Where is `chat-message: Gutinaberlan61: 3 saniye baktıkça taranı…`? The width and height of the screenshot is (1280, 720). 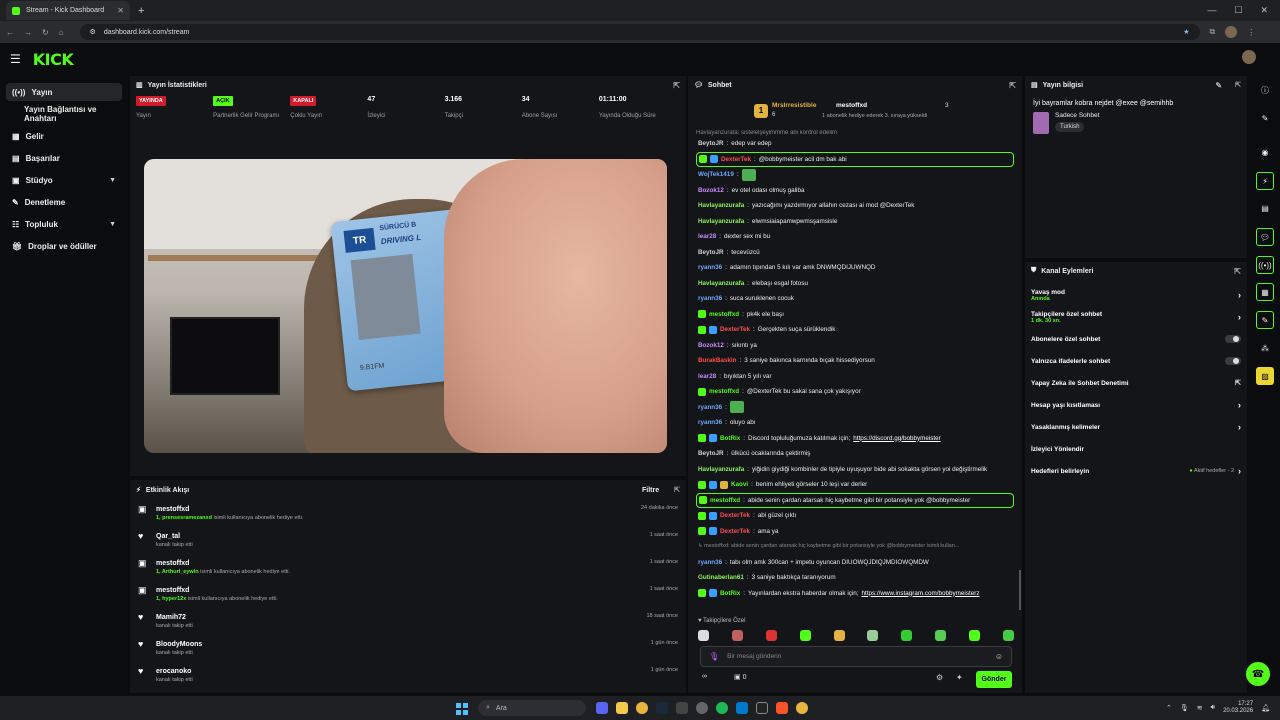 chat-message: Gutinaberlan61: 3 saniye baktıkça taranı… is located at coordinates (855, 578).